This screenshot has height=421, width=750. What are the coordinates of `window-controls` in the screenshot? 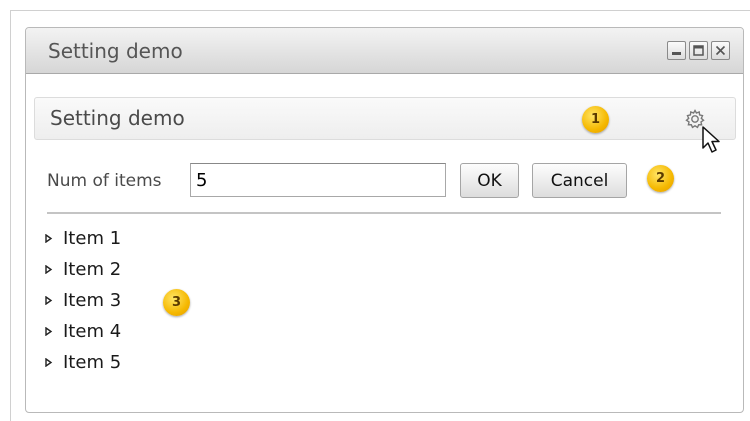 It's located at (698, 50).